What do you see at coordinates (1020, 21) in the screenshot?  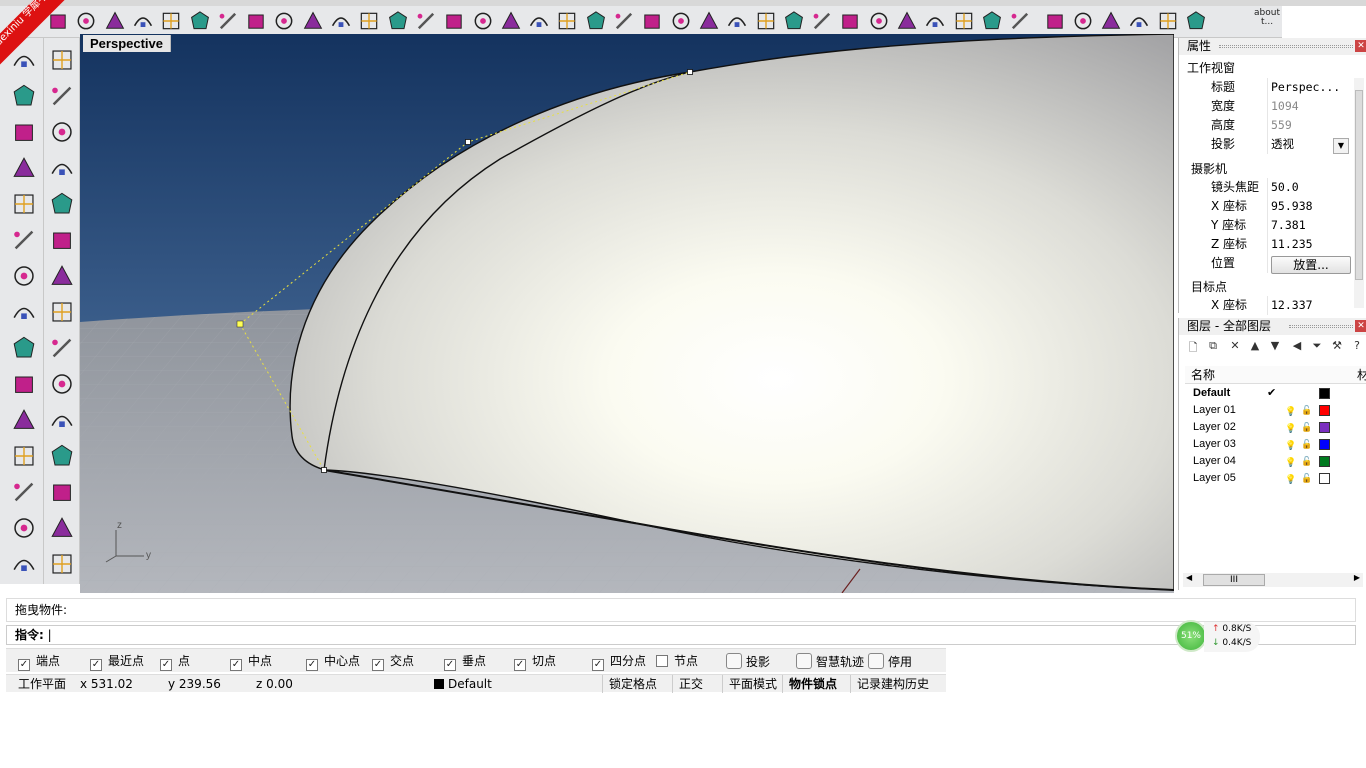 I see `gear-icon` at bounding box center [1020, 21].